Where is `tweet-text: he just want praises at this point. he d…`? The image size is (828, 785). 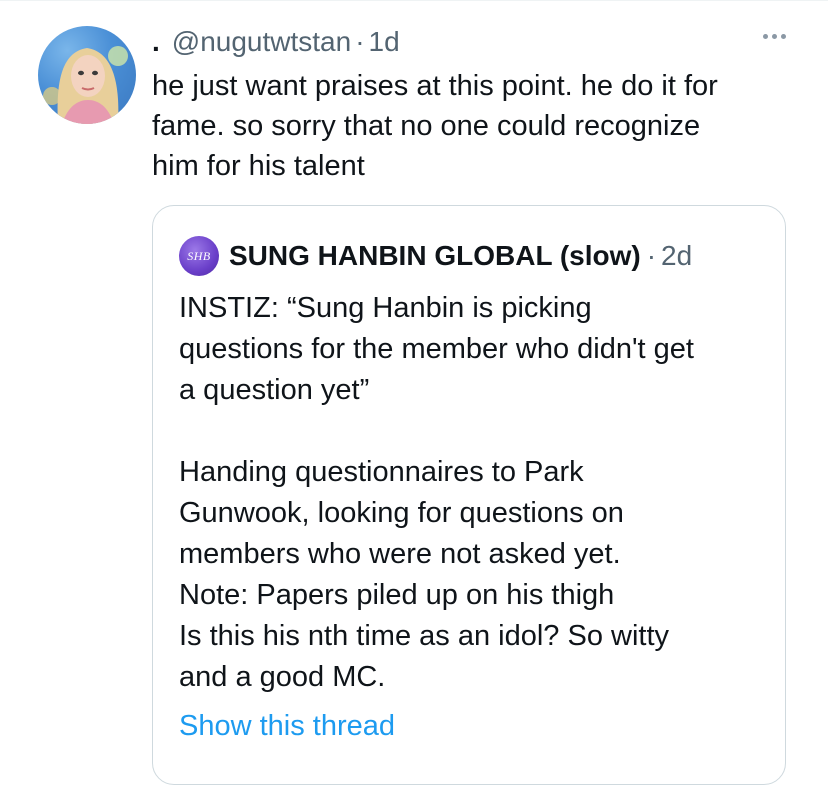 tweet-text: he just want praises at this point. he d… is located at coordinates (435, 126).